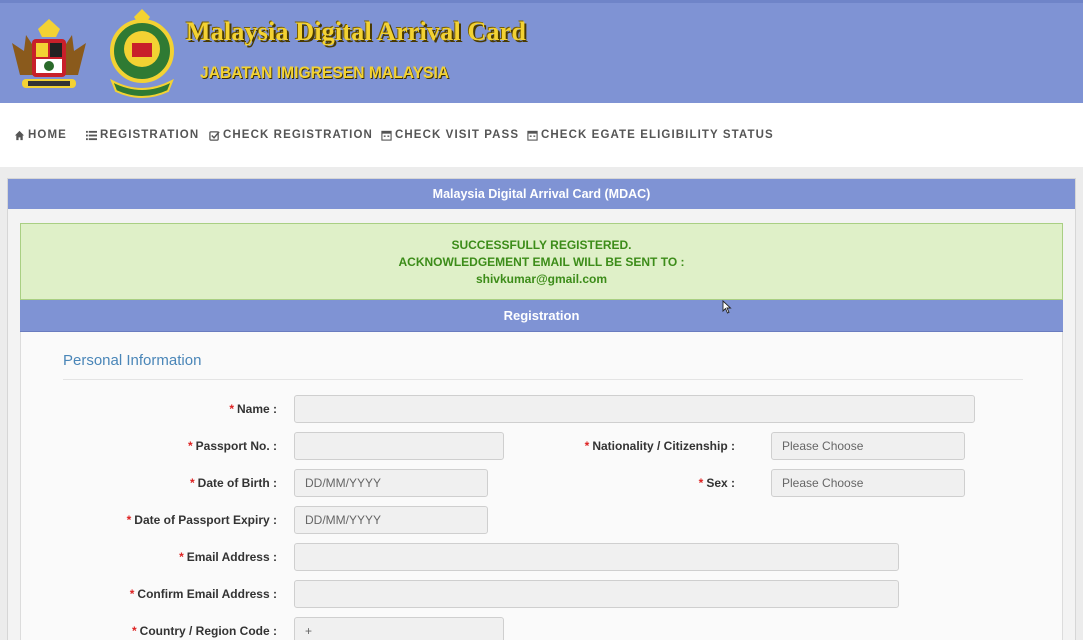 The width and height of the screenshot is (1083, 640). I want to click on success-line-1: SUCCESSFULLY REGISTERED., so click(541, 245).